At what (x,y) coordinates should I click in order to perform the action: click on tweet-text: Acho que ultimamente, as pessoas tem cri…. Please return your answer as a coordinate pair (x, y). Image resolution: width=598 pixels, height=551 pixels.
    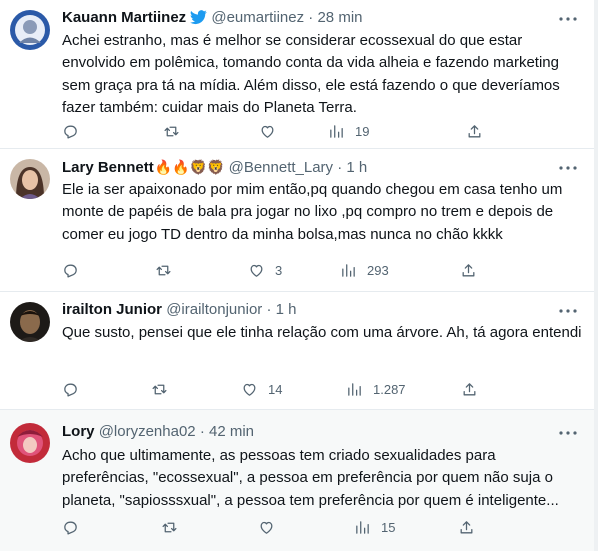
    Looking at the image, I should click on (310, 478).